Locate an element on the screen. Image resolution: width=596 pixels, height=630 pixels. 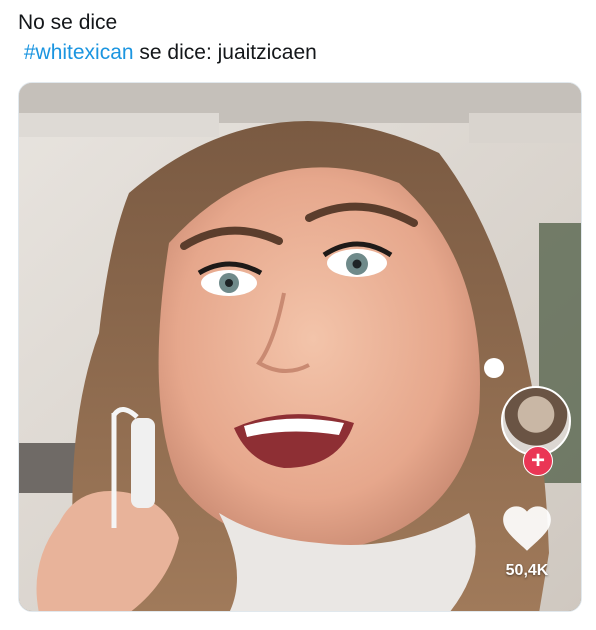
tweet-line-1: No se dice is located at coordinates (68, 22).